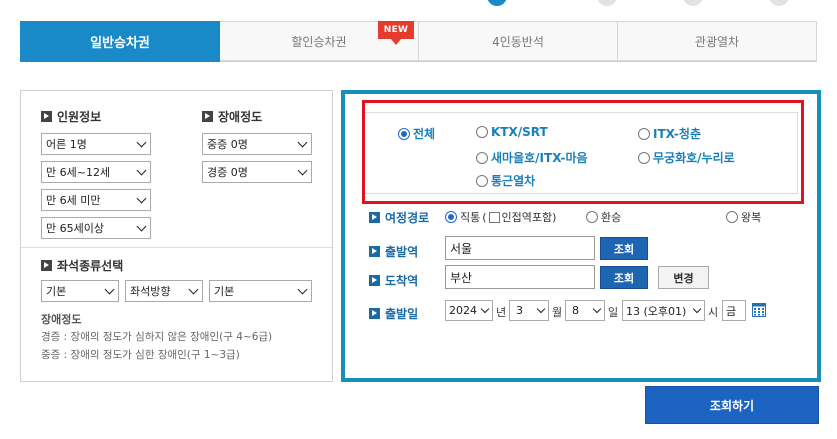  I want to click on weekday-display: 금, so click(734, 310).